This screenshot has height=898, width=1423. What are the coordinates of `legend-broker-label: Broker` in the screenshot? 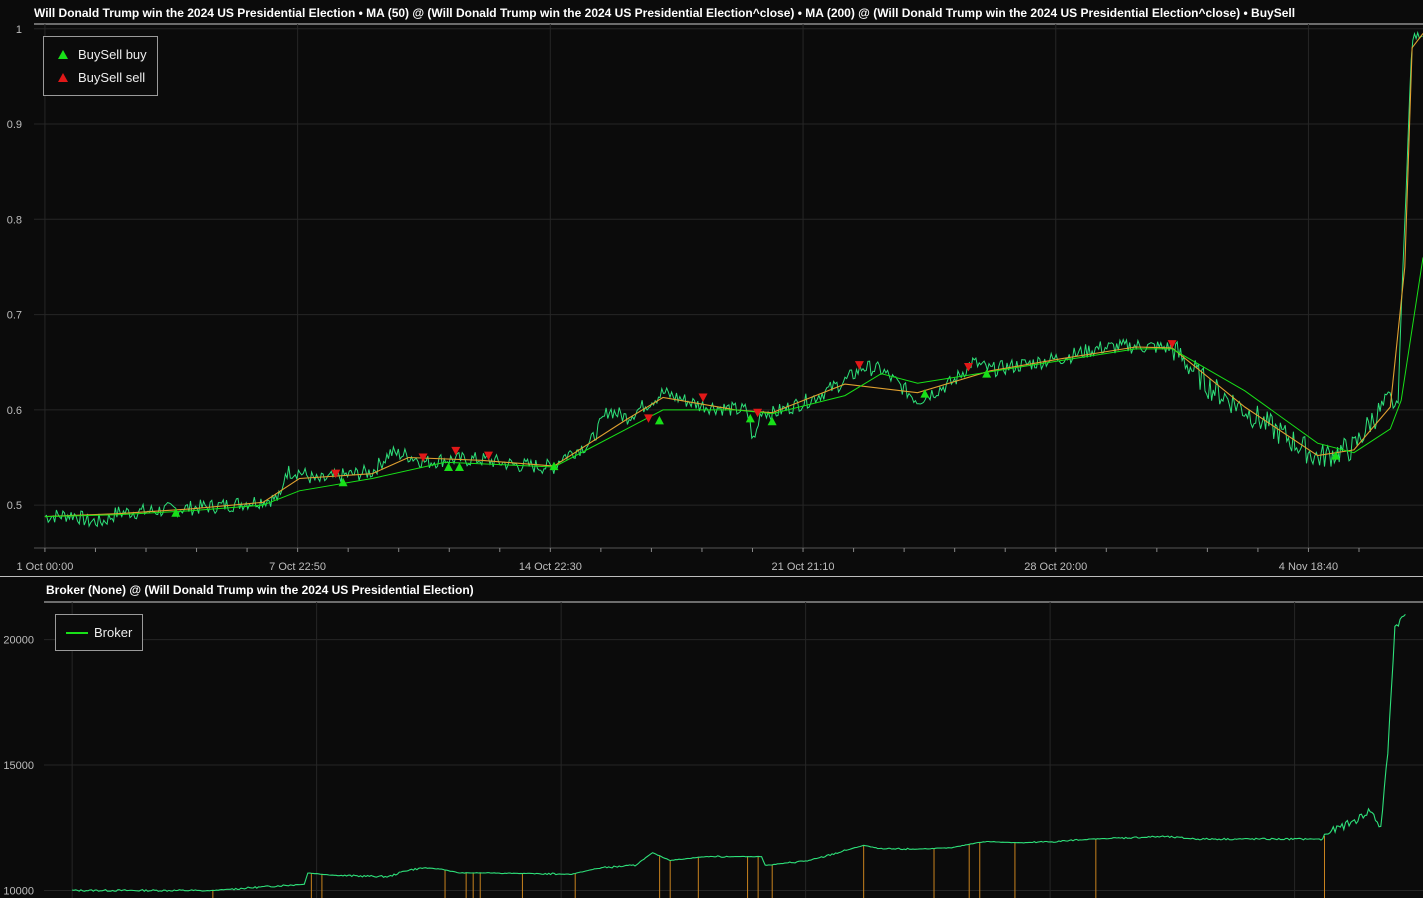 It's located at (113, 632).